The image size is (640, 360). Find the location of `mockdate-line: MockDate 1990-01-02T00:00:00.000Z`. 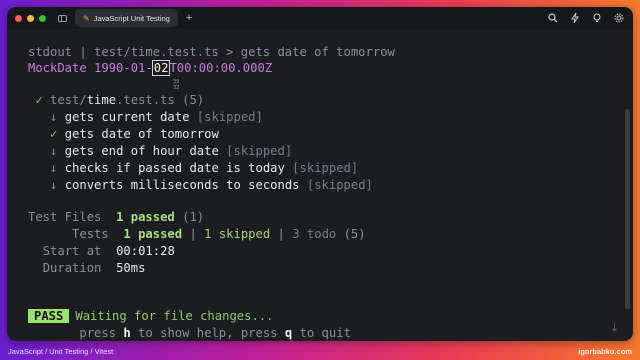

mockdate-line: MockDate 1990-01-02T00:00:00.000Z is located at coordinates (150, 68).